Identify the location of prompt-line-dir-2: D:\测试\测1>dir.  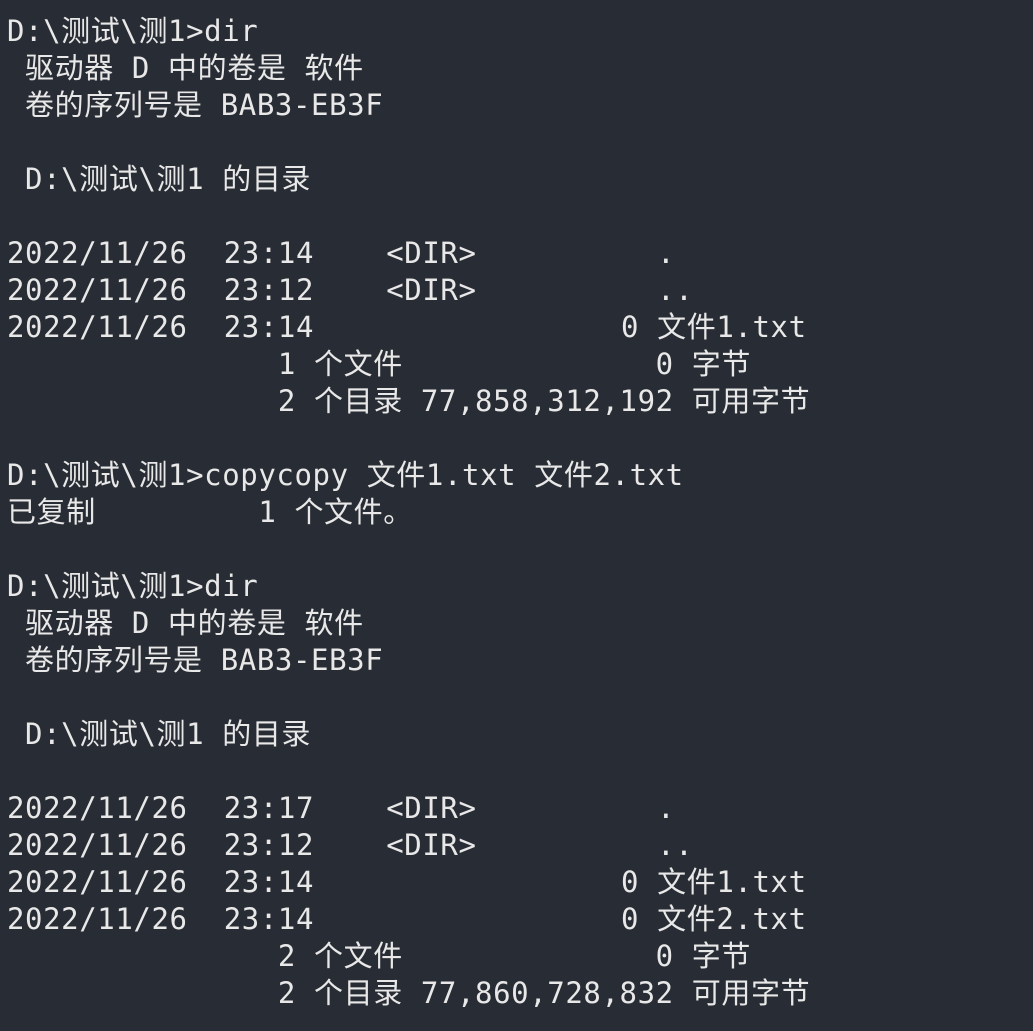
(133, 586).